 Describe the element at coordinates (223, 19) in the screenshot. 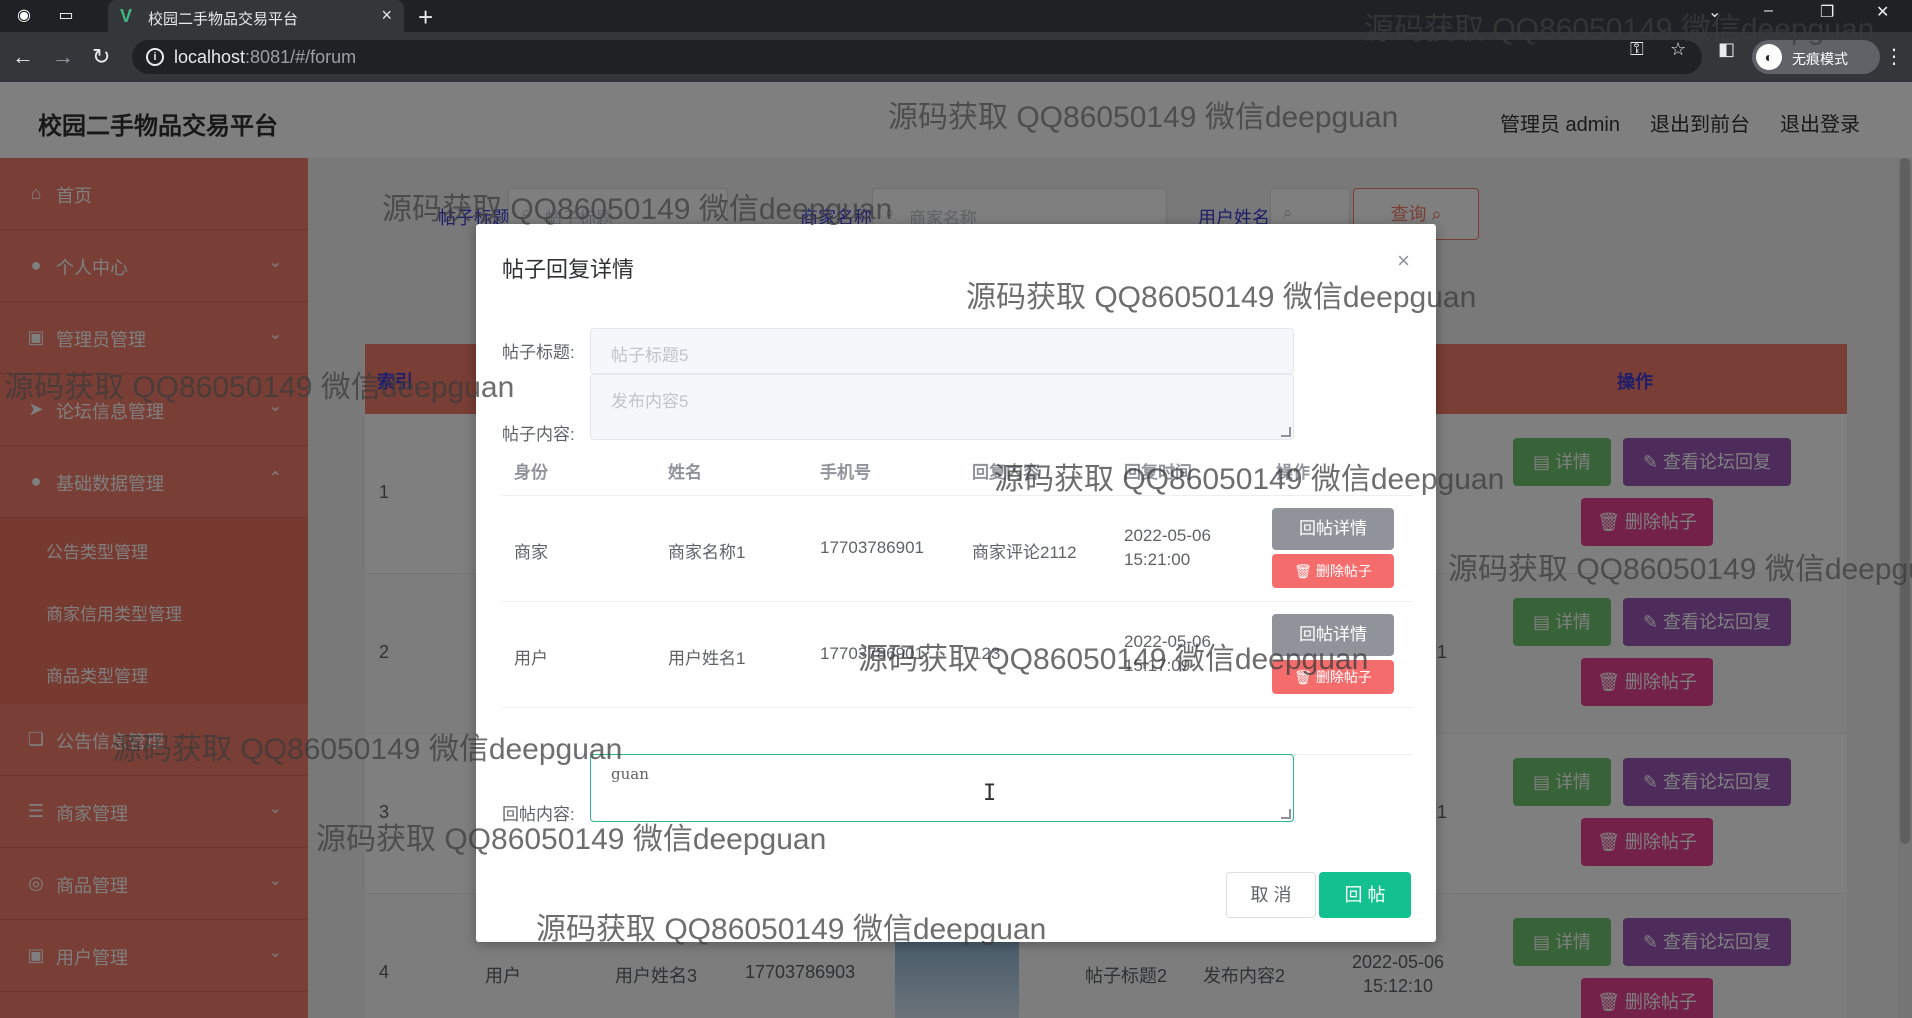

I see `tab-title: 校园二手物品交易平台` at that location.